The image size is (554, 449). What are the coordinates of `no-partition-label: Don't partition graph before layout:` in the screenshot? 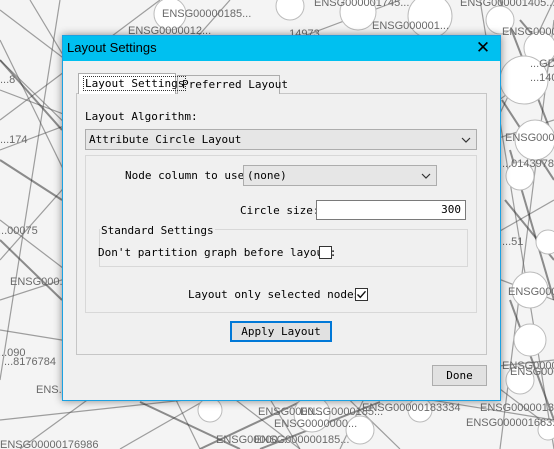 It's located at (217, 252).